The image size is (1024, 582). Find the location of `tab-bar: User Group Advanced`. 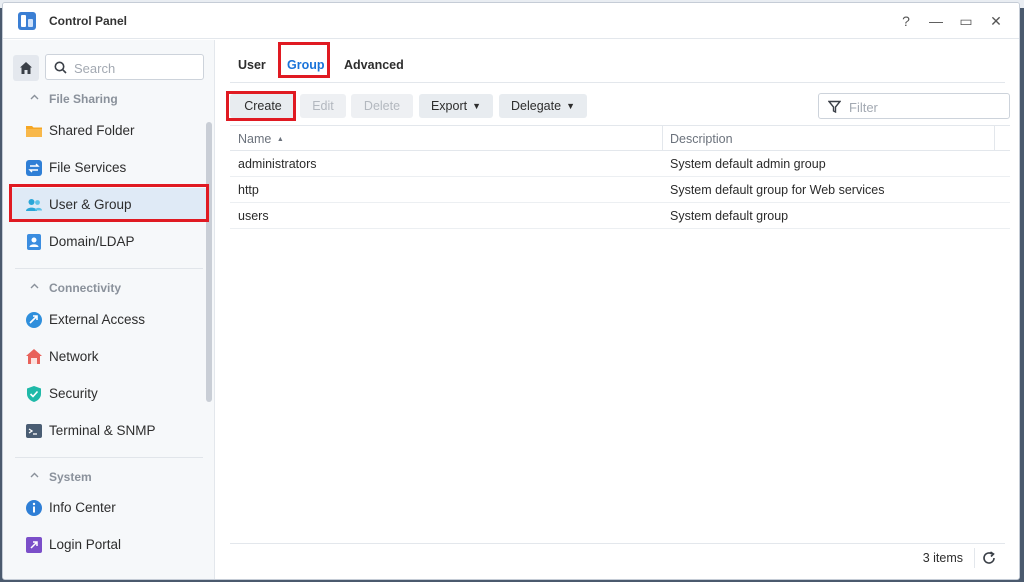

tab-bar: User Group Advanced is located at coordinates (617, 61).